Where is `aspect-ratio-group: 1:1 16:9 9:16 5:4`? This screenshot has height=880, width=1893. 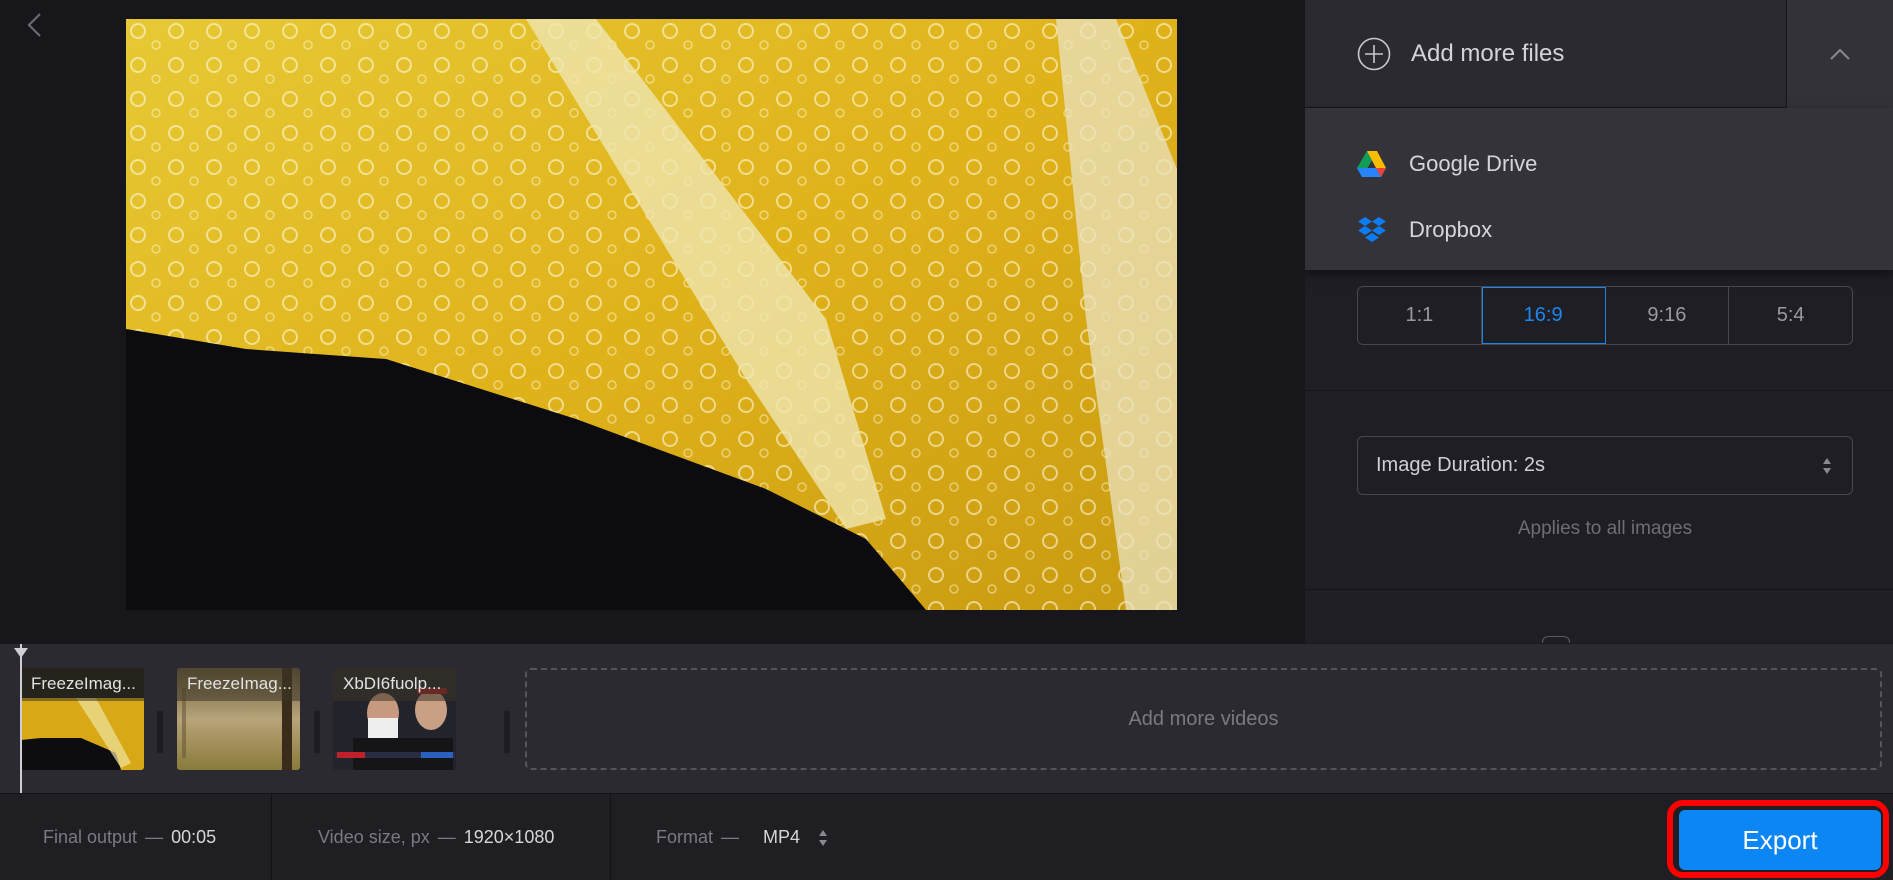 aspect-ratio-group: 1:1 16:9 9:16 5:4 is located at coordinates (1605, 315).